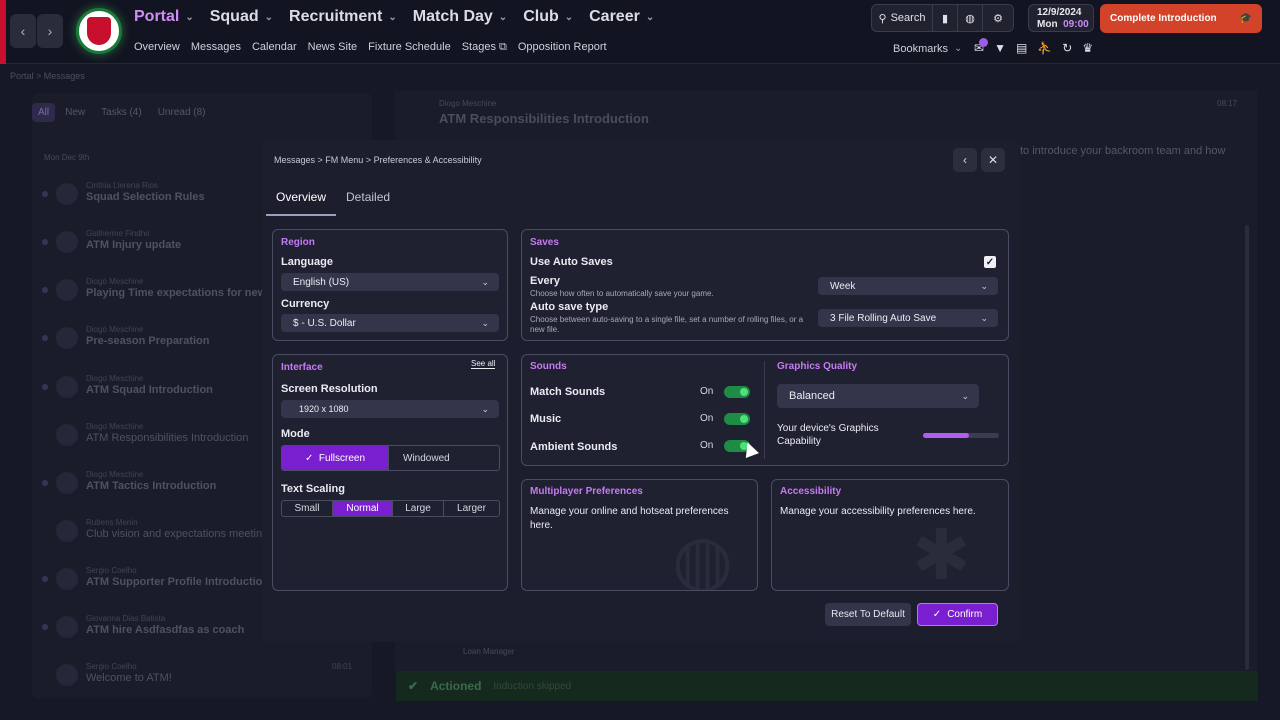 This screenshot has height=720, width=1280. I want to click on check-circle-icon: ✔, so click(413, 686).